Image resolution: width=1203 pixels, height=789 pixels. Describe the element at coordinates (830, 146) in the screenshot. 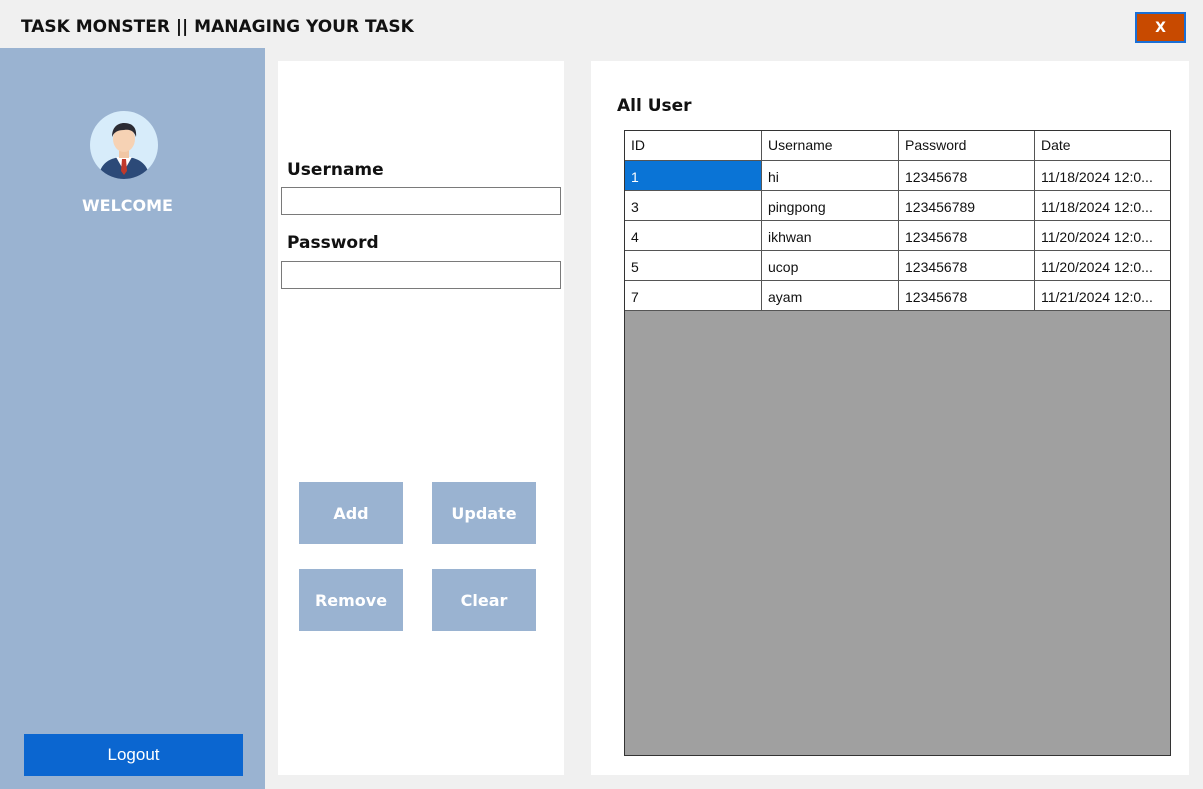

I see `column-header-username: Username` at that location.